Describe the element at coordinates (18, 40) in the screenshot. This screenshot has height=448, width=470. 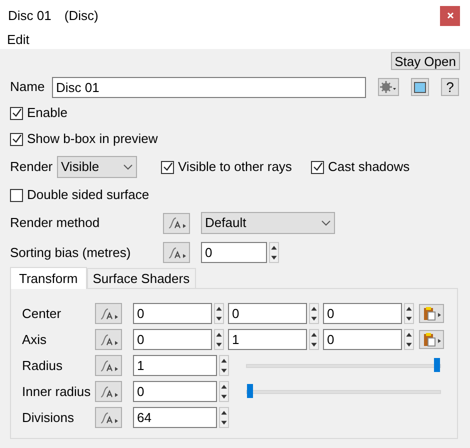
I see `menu-item: Edit` at that location.